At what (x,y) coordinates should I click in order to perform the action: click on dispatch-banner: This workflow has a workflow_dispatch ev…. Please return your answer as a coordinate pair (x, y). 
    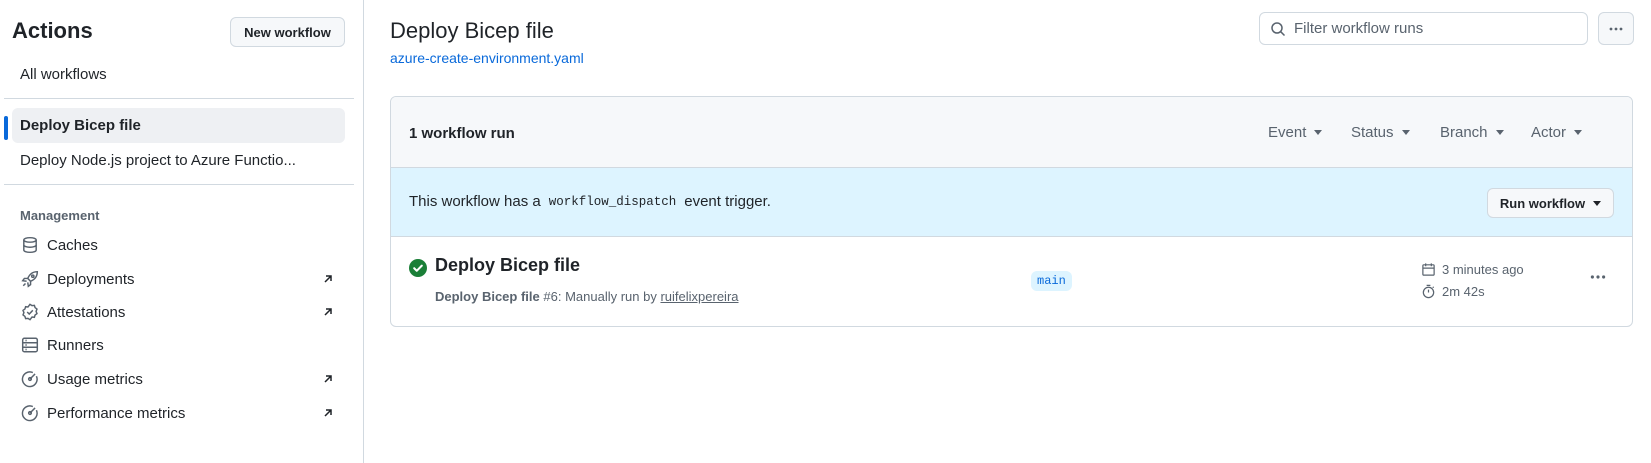
    Looking at the image, I should click on (1011, 202).